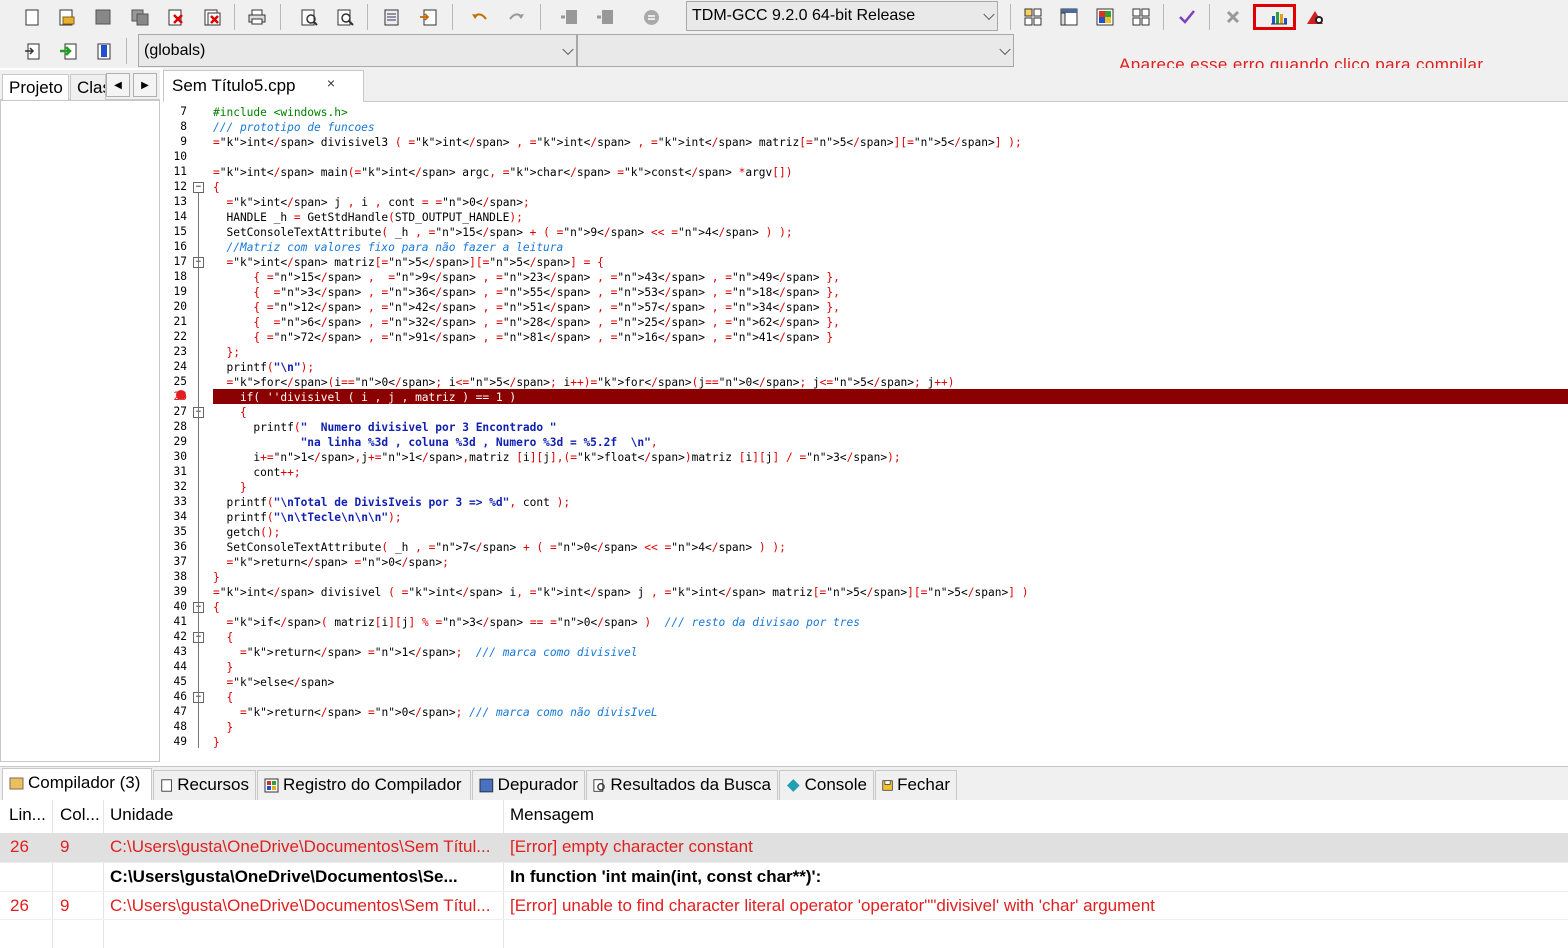  I want to click on console-icon, so click(793, 785).